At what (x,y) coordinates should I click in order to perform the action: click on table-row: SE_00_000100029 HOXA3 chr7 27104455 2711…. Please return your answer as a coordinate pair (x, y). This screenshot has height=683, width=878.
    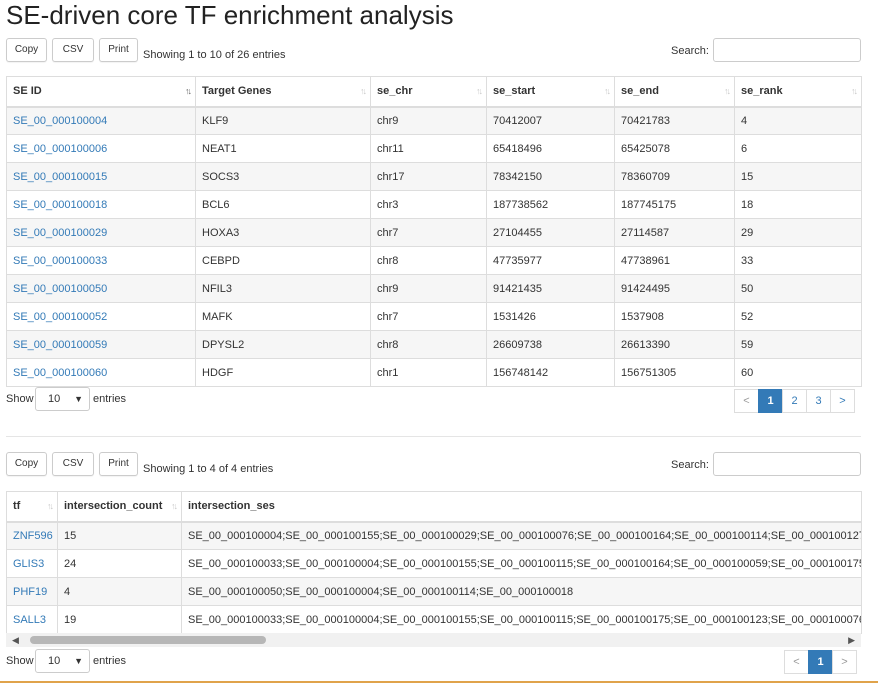
    Looking at the image, I should click on (434, 232).